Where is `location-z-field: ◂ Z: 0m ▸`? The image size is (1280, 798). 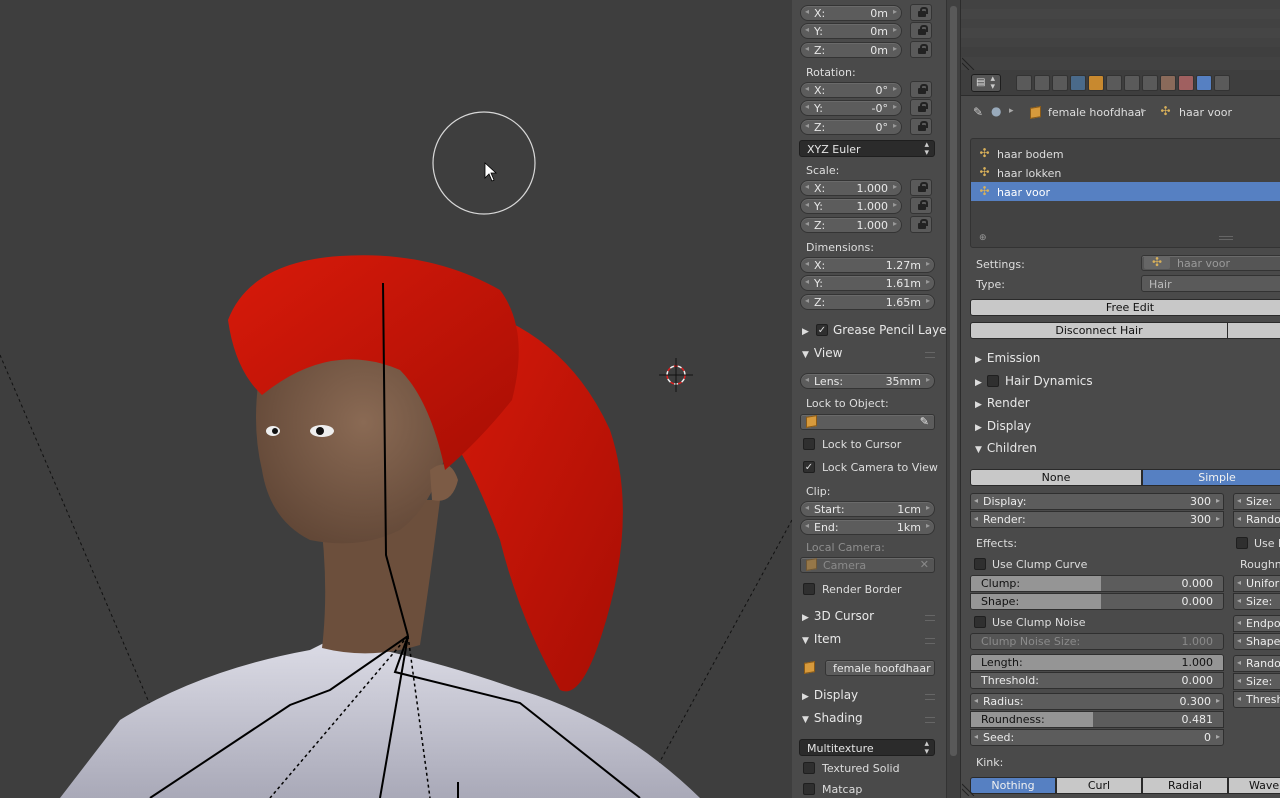 location-z-field: ◂ Z: 0m ▸ is located at coordinates (851, 50).